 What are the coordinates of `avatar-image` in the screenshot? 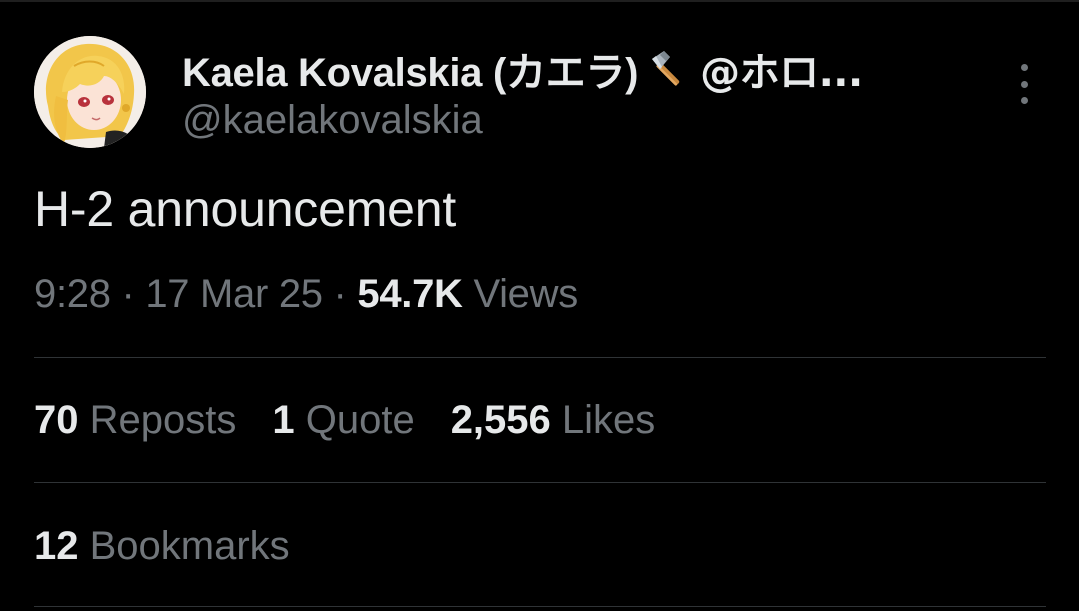 It's located at (90, 92).